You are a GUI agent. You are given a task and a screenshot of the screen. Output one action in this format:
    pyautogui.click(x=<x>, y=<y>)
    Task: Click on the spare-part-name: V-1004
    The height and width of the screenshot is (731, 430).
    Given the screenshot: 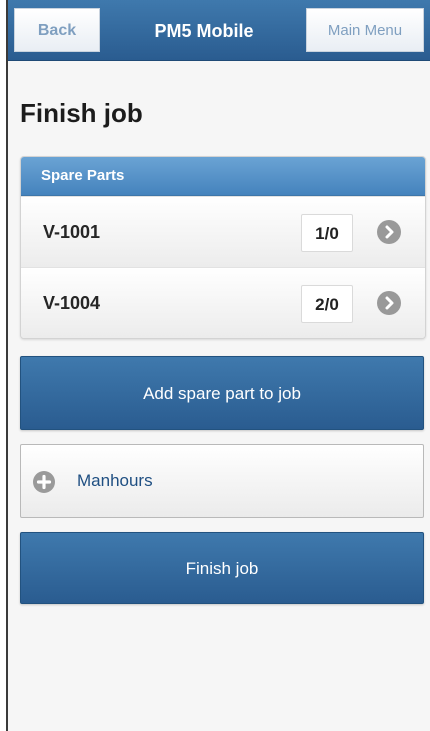 What is the action you would take?
    pyautogui.click(x=72, y=303)
    